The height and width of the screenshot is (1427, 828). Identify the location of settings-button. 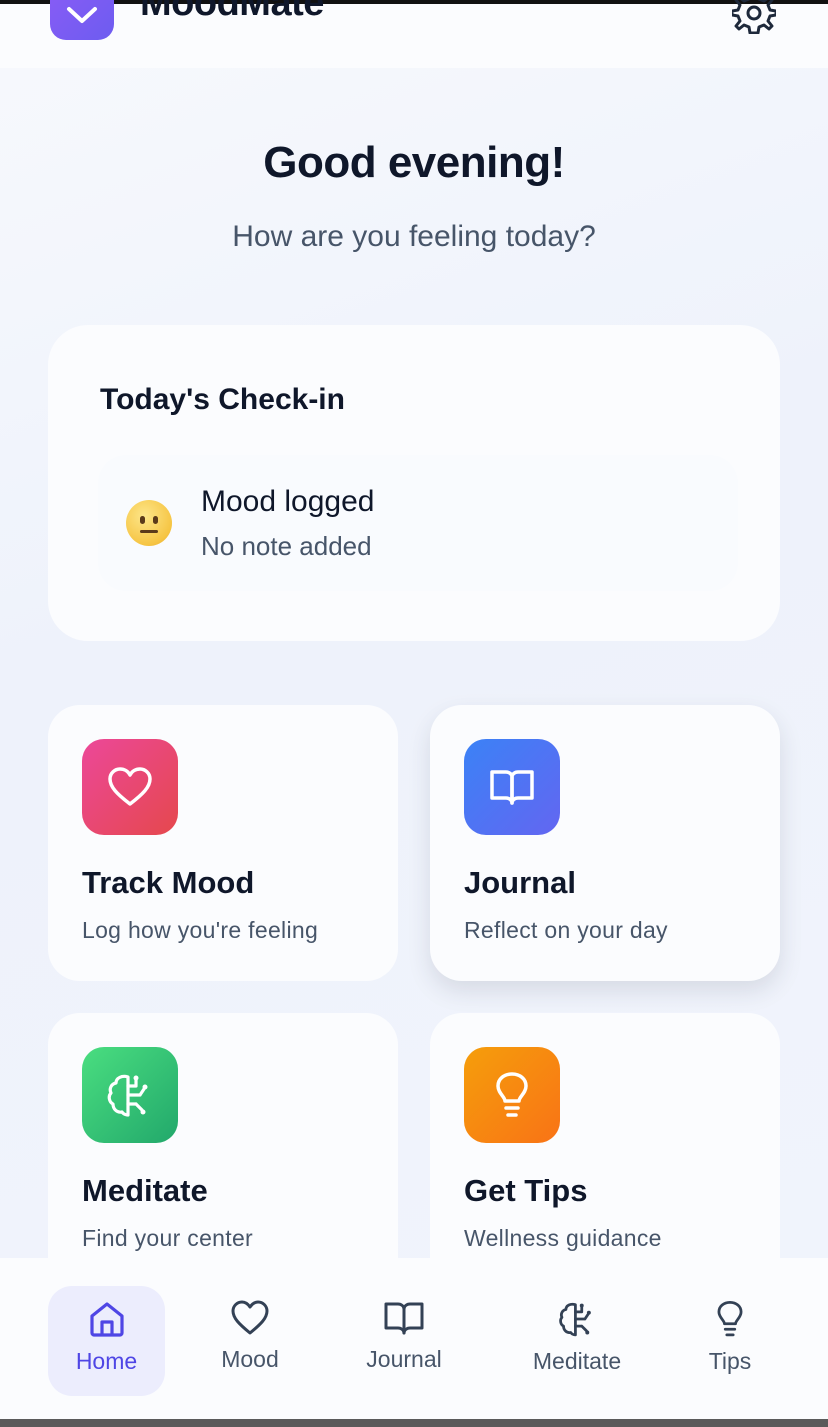
(754, 17).